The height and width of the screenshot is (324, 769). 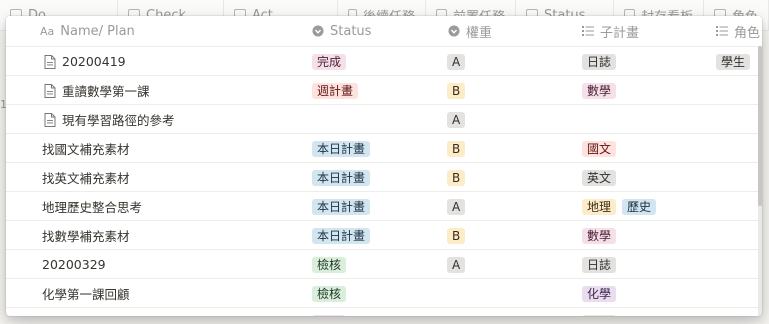 What do you see at coordinates (97, 31) in the screenshot?
I see `column-header-name-label: Name/ Plan` at bounding box center [97, 31].